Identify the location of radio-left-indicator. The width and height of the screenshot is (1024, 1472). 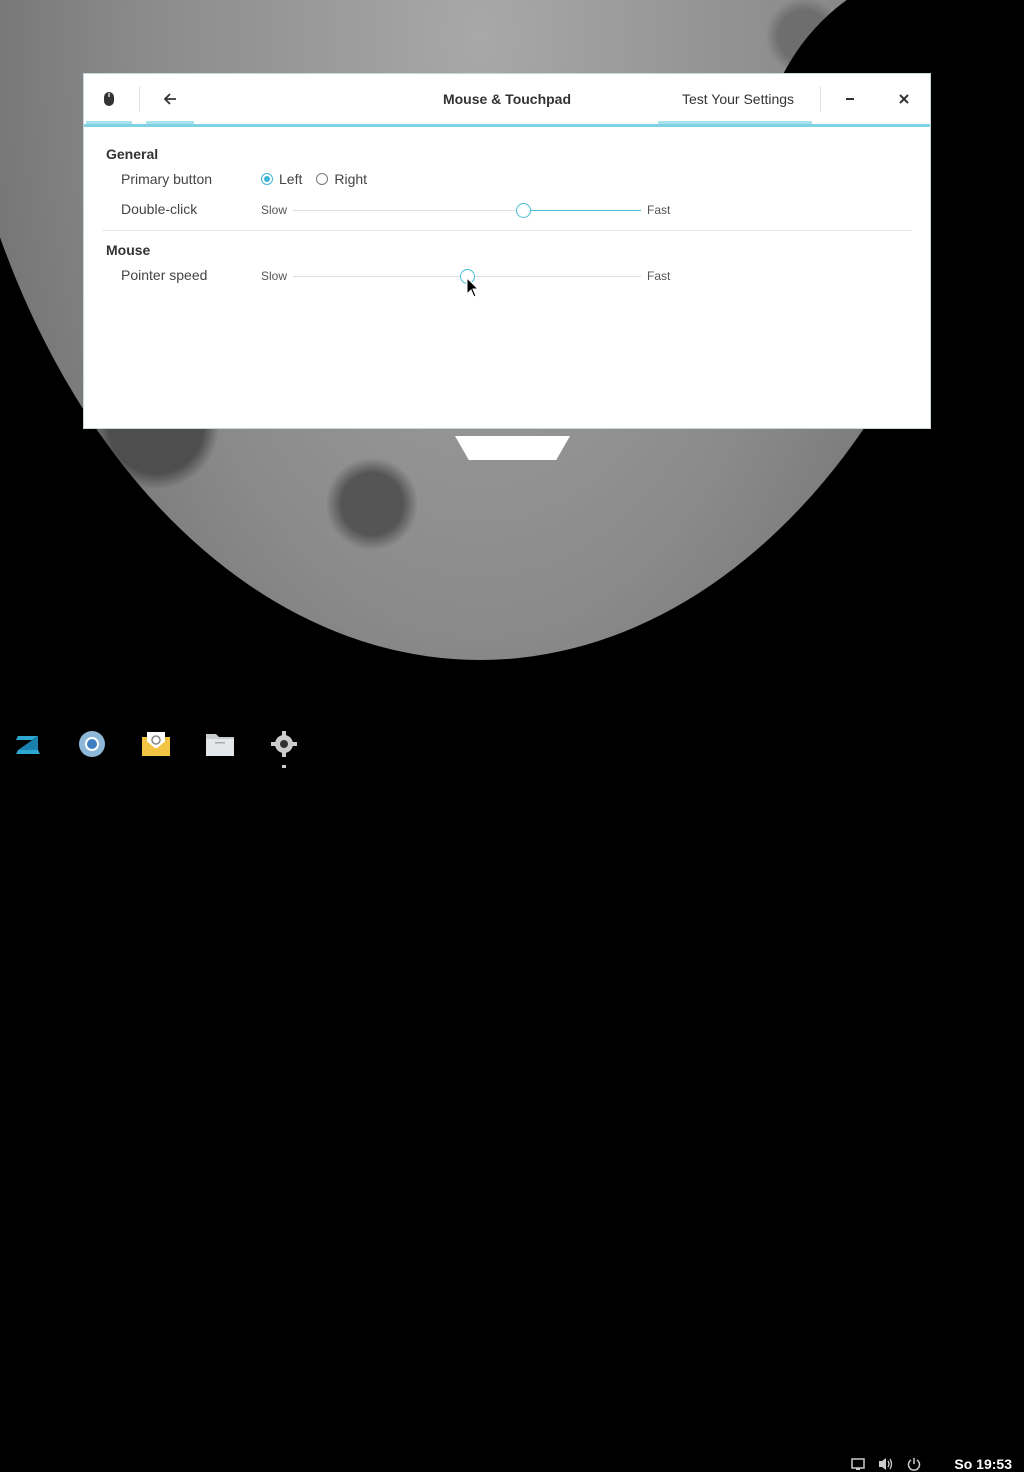
(267, 179).